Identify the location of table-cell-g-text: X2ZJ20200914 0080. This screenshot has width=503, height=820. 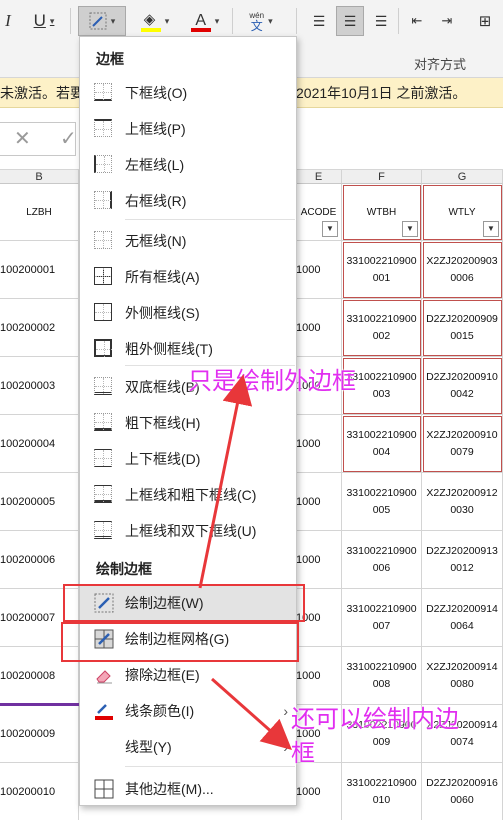
(462, 675).